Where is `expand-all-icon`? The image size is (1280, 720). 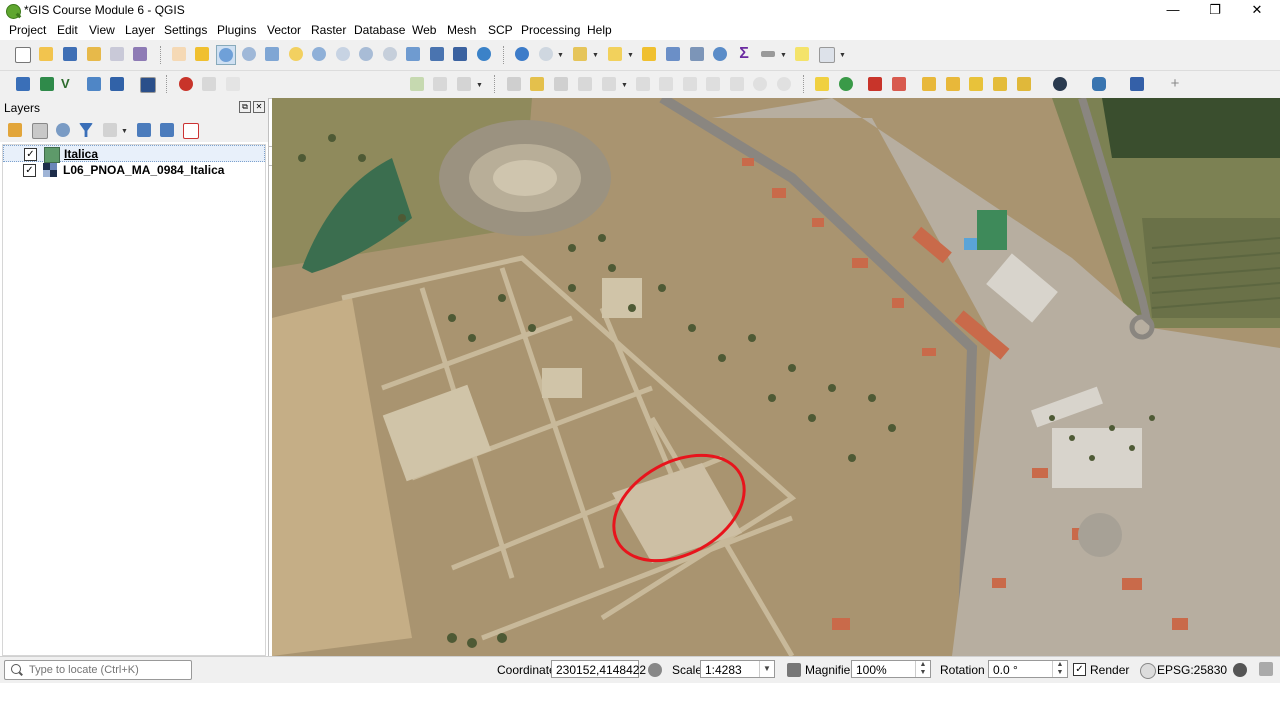 expand-all-icon is located at coordinates (144, 130).